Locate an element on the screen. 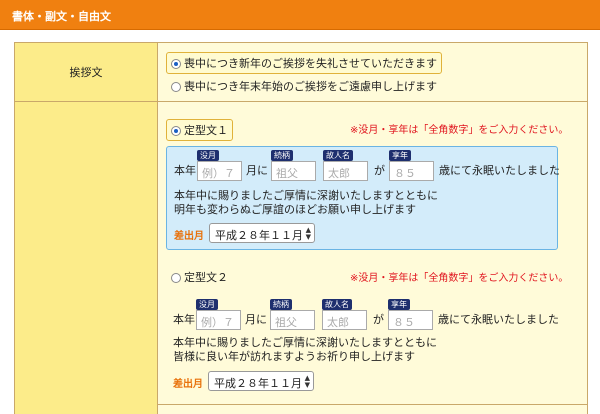  greeting-option-1-label: 喪中につき新年のご挨拶を失礼させていただきます is located at coordinates (310, 63).